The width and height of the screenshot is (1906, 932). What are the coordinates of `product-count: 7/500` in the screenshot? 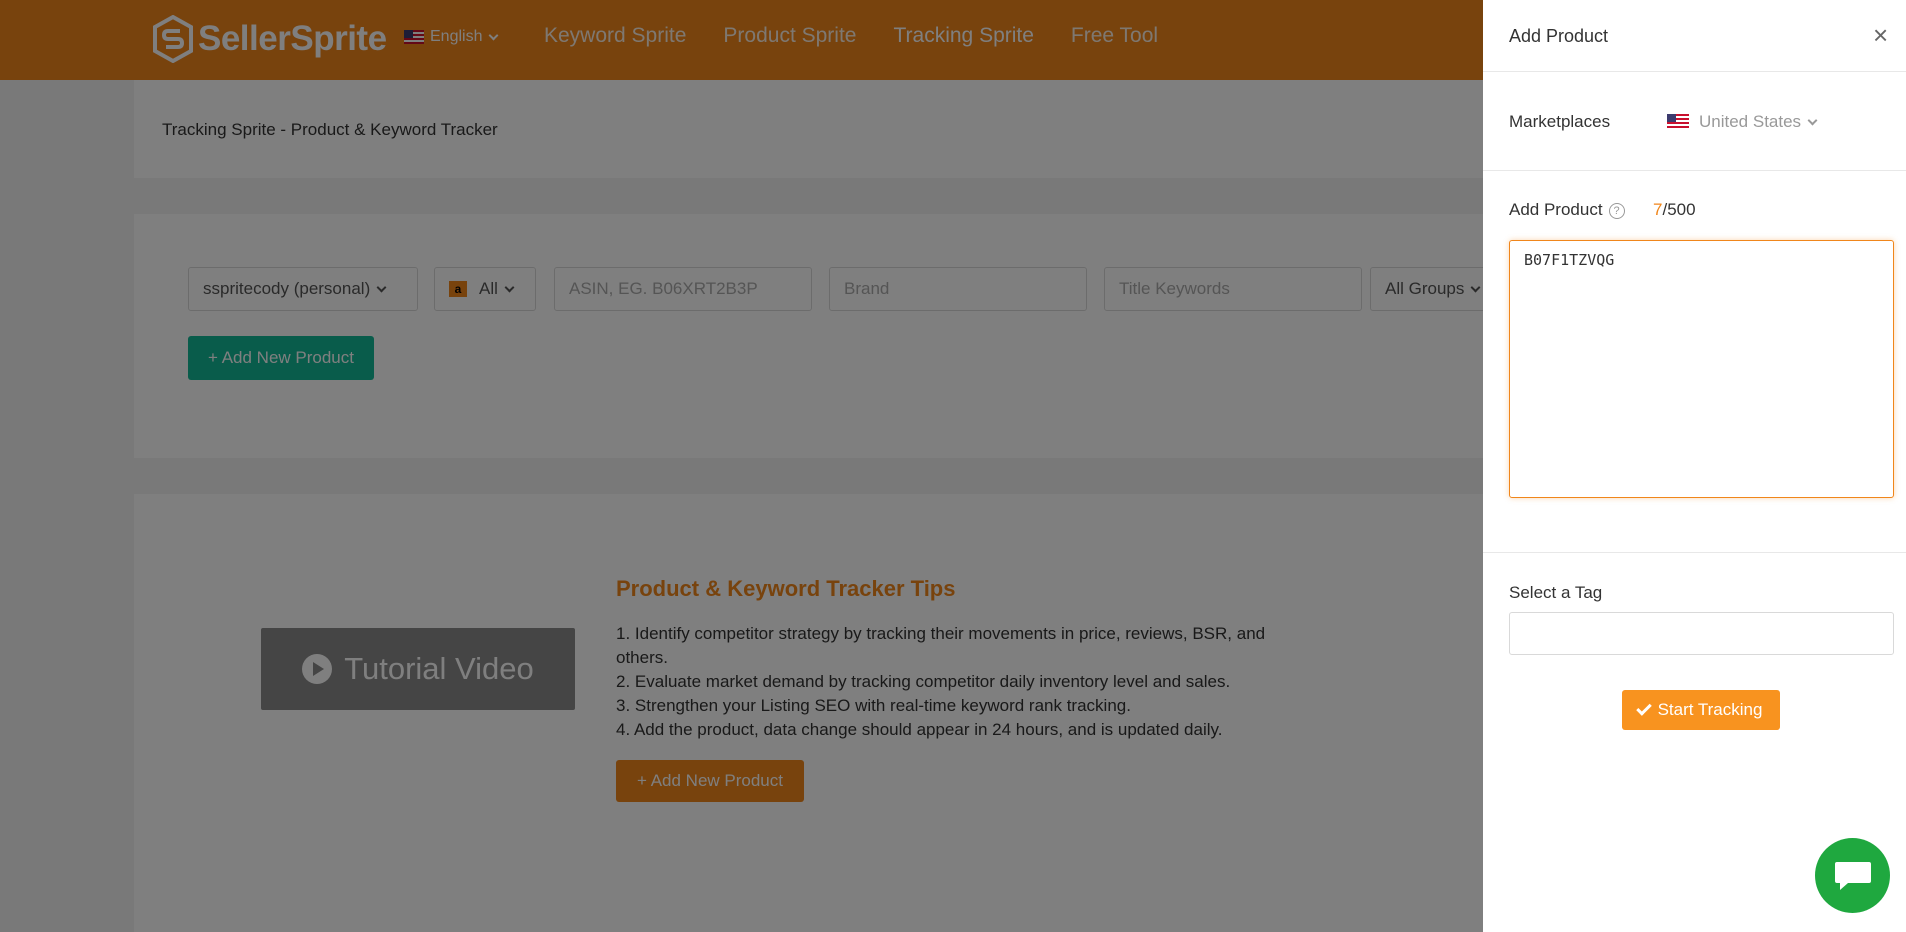 It's located at (1674, 210).